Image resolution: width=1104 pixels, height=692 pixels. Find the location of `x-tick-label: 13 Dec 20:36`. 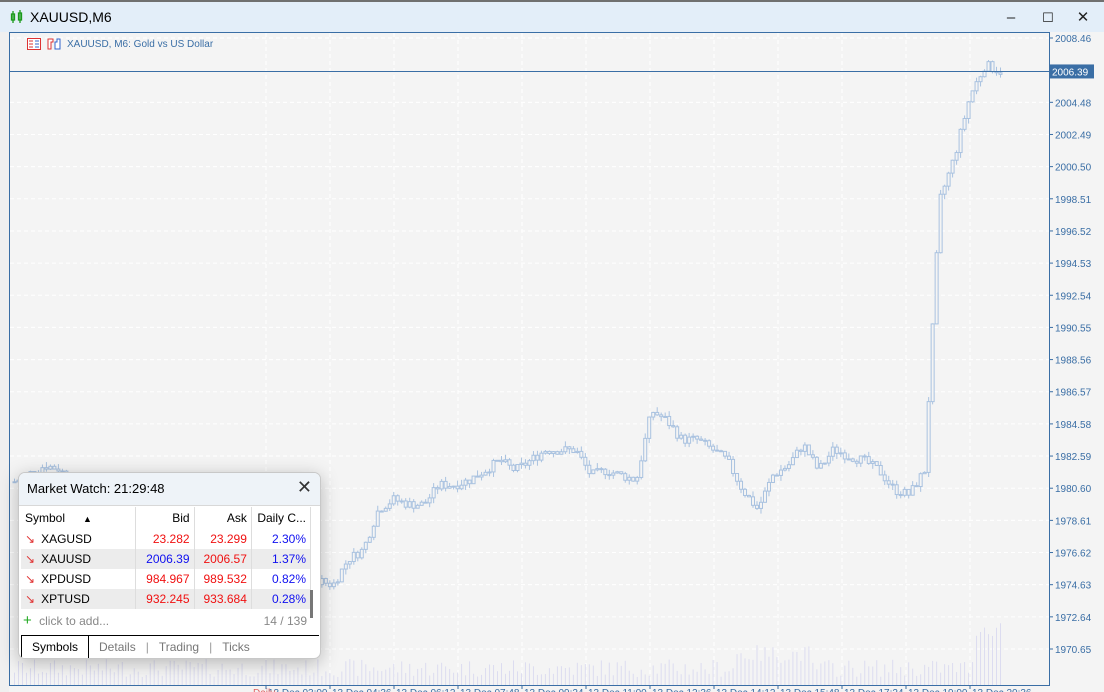

x-tick-label: 13 Dec 20:36 is located at coordinates (1002, 690).